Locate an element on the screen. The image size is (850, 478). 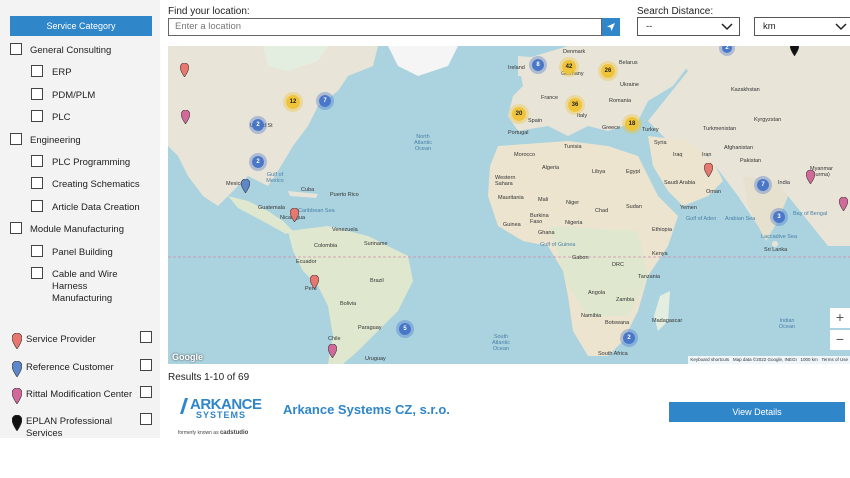
map-label: Greece is located at coordinates (611, 128).